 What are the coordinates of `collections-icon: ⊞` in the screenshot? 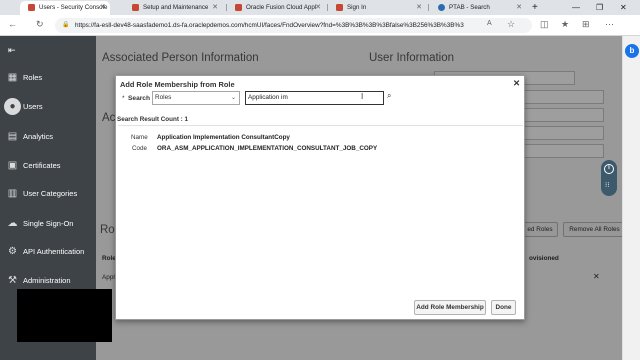 It's located at (586, 24).